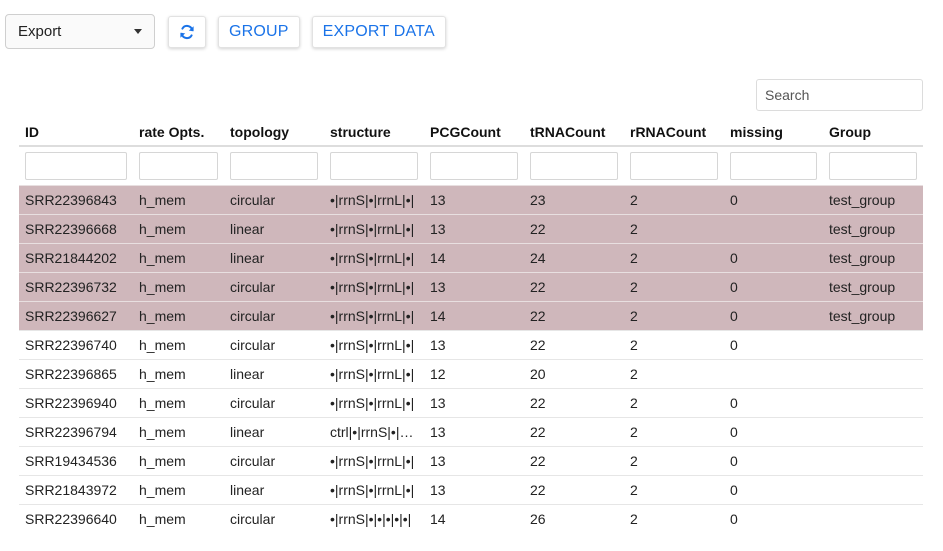 Image resolution: width=943 pixels, height=551 pixels. I want to click on filter-input-topology, so click(274, 165).